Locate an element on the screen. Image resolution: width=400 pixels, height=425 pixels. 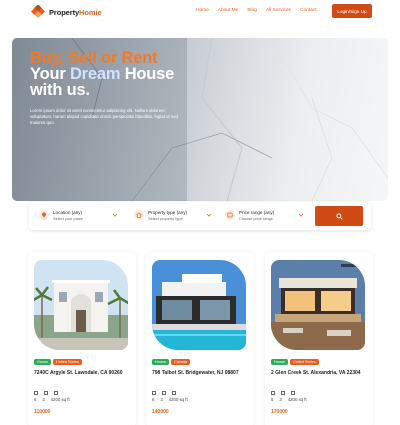
menu-about: About Me is located at coordinates (228, 10).